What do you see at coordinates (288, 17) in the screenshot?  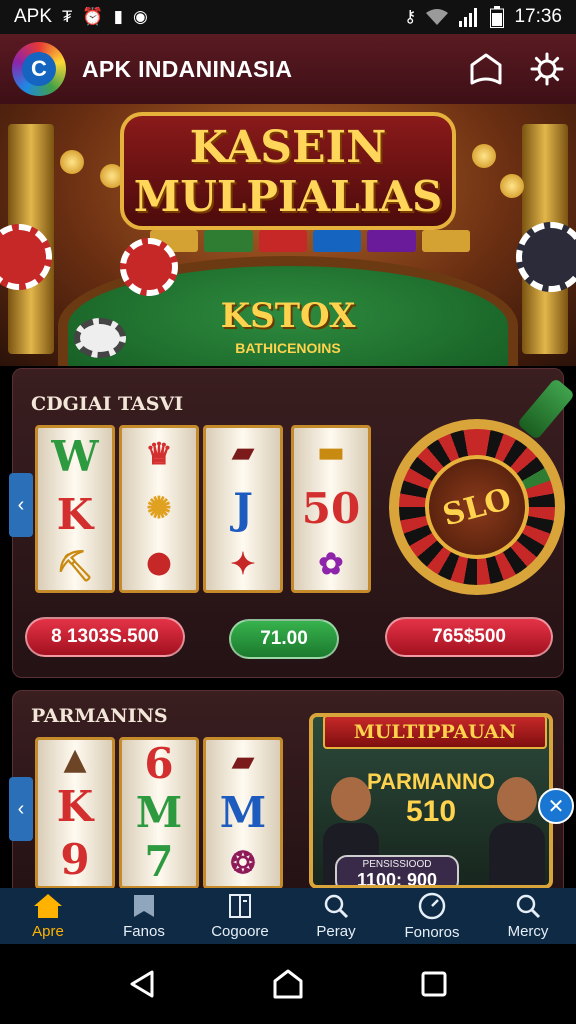 I see `status-bar: APK ₮ ⏰ ▮ ◉ ⚷ 17:36` at bounding box center [288, 17].